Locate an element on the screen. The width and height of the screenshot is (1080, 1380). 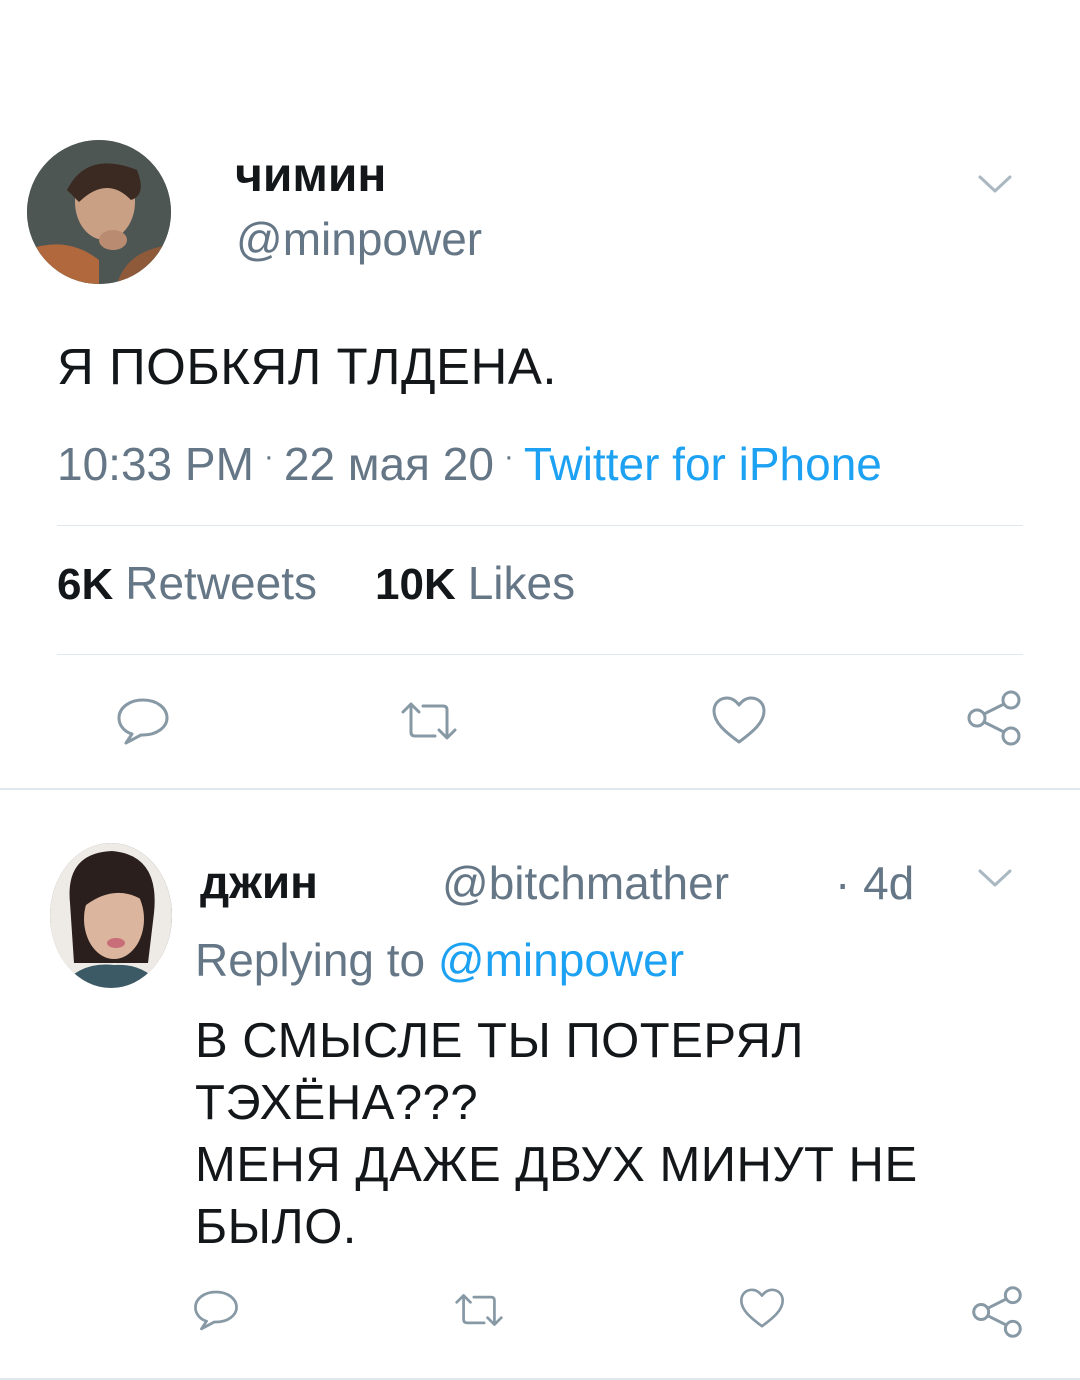
retweets-stat: 6K Retweets is located at coordinates (187, 583).